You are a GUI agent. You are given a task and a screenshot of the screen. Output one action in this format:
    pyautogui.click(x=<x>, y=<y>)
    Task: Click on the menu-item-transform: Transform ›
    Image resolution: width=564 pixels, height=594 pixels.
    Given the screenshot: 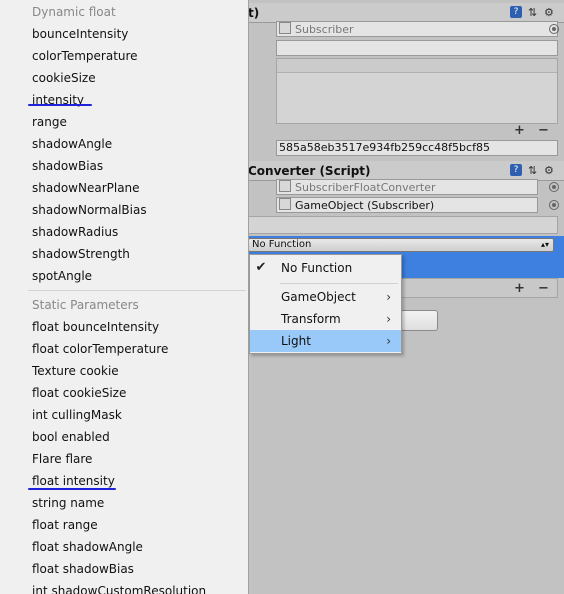 What is the action you would take?
    pyautogui.click(x=325, y=319)
    